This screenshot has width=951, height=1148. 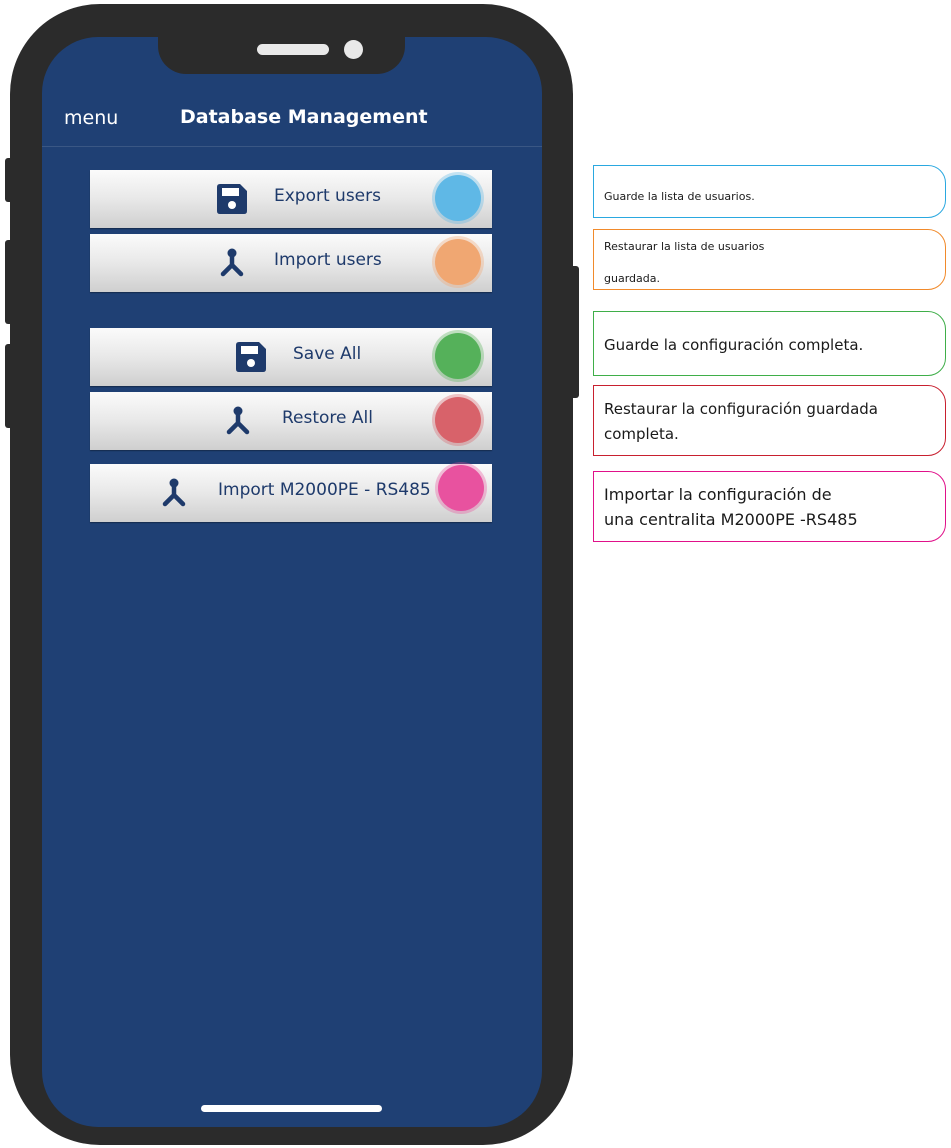 I want to click on restore-all-button: Restore All, so click(x=291, y=421).